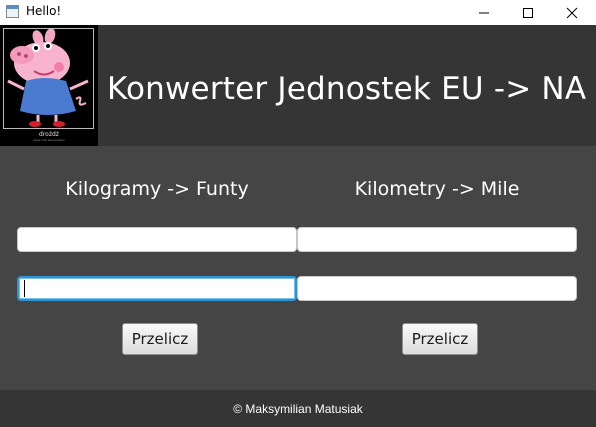 The image size is (596, 427). Describe the element at coordinates (12, 11) in the screenshot. I see `java-app-icon` at that location.